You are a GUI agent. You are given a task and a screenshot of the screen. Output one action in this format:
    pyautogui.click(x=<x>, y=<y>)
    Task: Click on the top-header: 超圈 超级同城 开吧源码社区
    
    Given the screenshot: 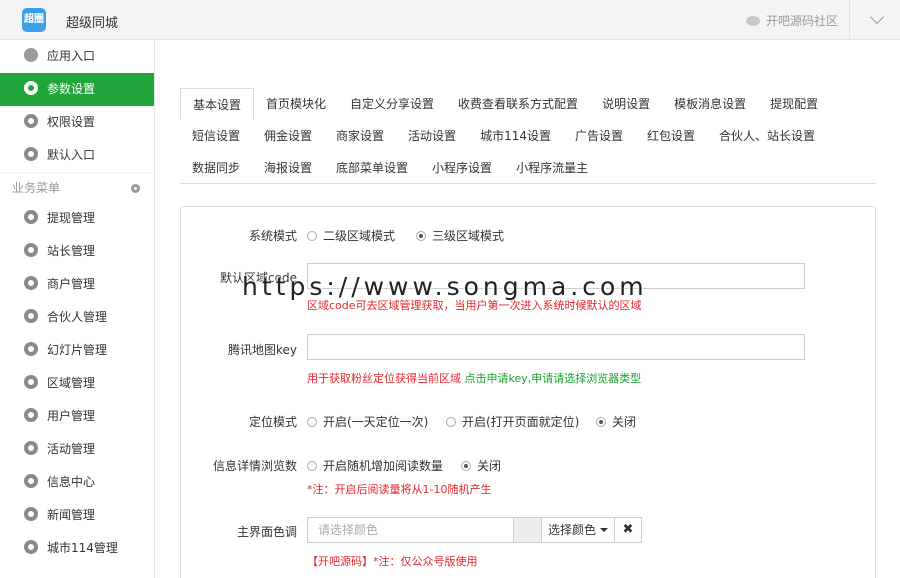 What is the action you would take?
    pyautogui.click(x=450, y=20)
    